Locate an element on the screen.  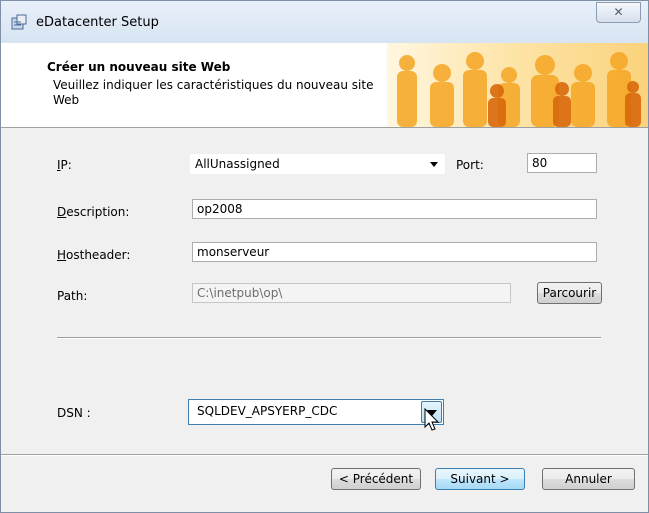
dsn-label: DSN : is located at coordinates (74, 413).